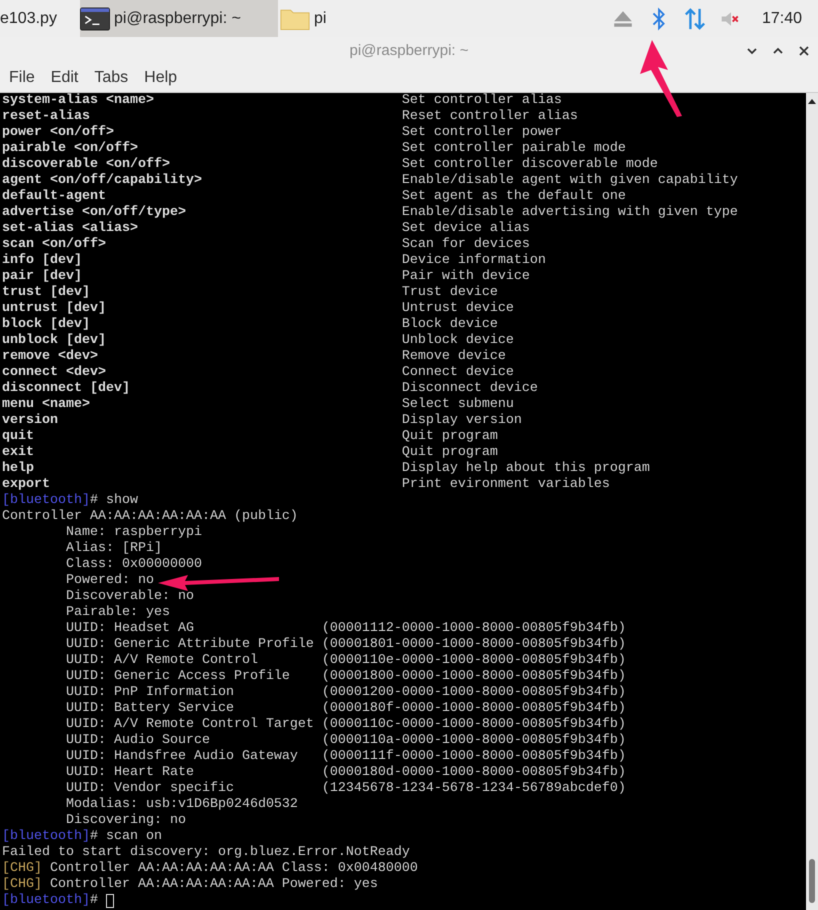  Describe the element at coordinates (190, 645) in the screenshot. I see `uuid-name: UUID: Generic Attribute Profile` at that location.